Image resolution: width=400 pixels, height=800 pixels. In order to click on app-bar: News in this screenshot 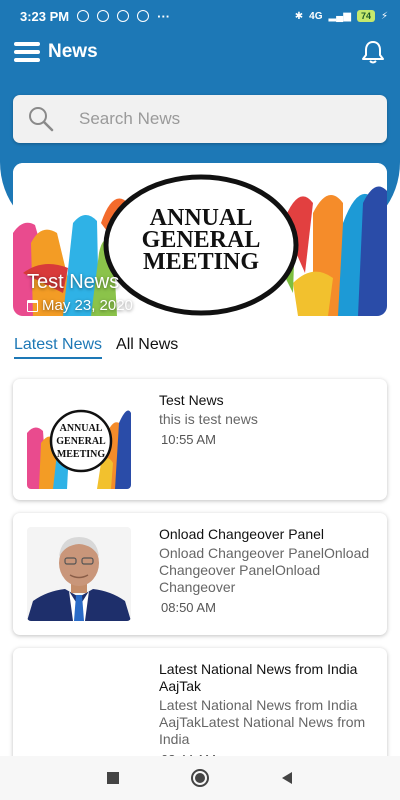, I will do `click(200, 52)`.